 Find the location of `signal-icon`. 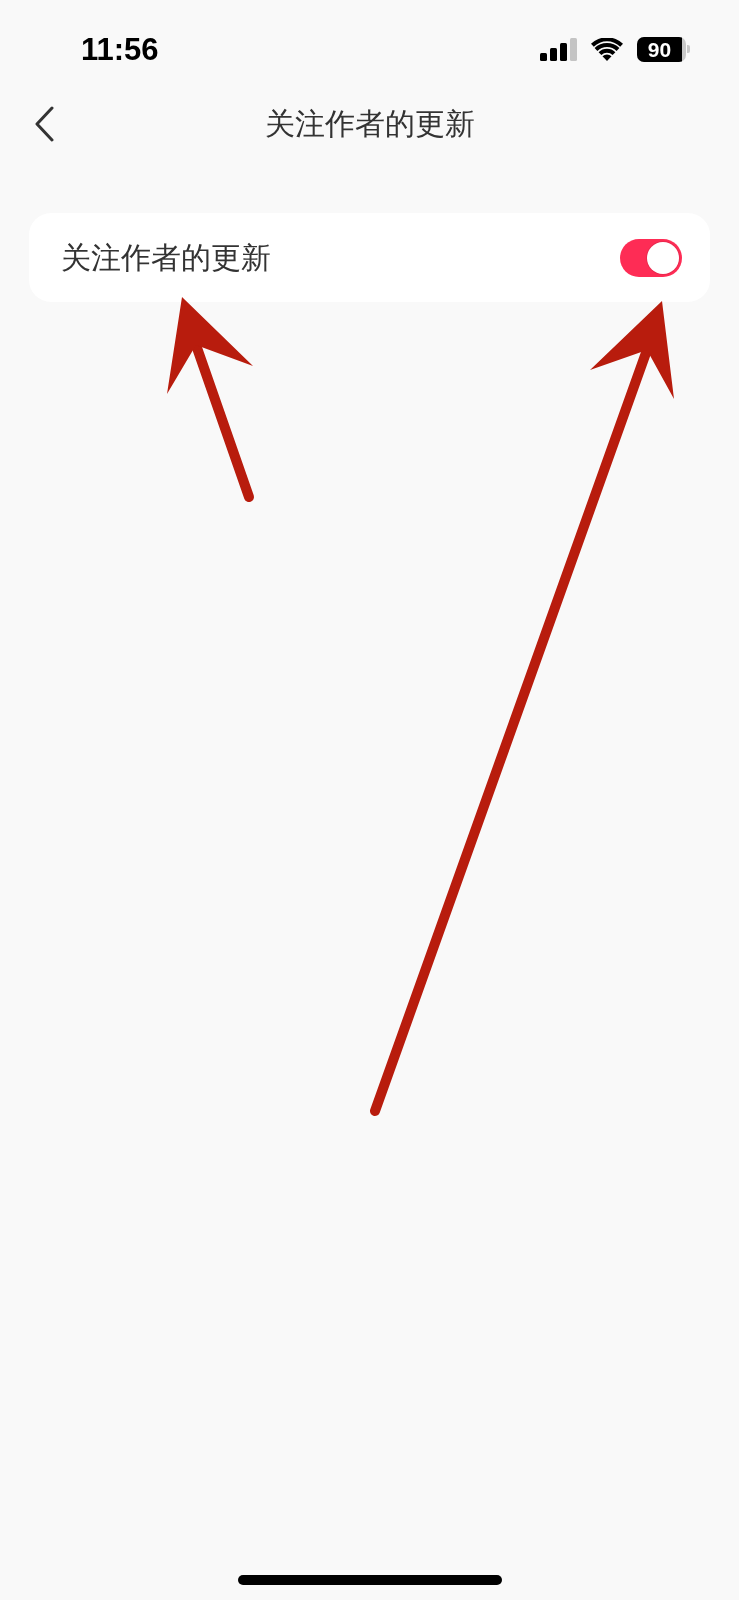

signal-icon is located at coordinates (558, 49).